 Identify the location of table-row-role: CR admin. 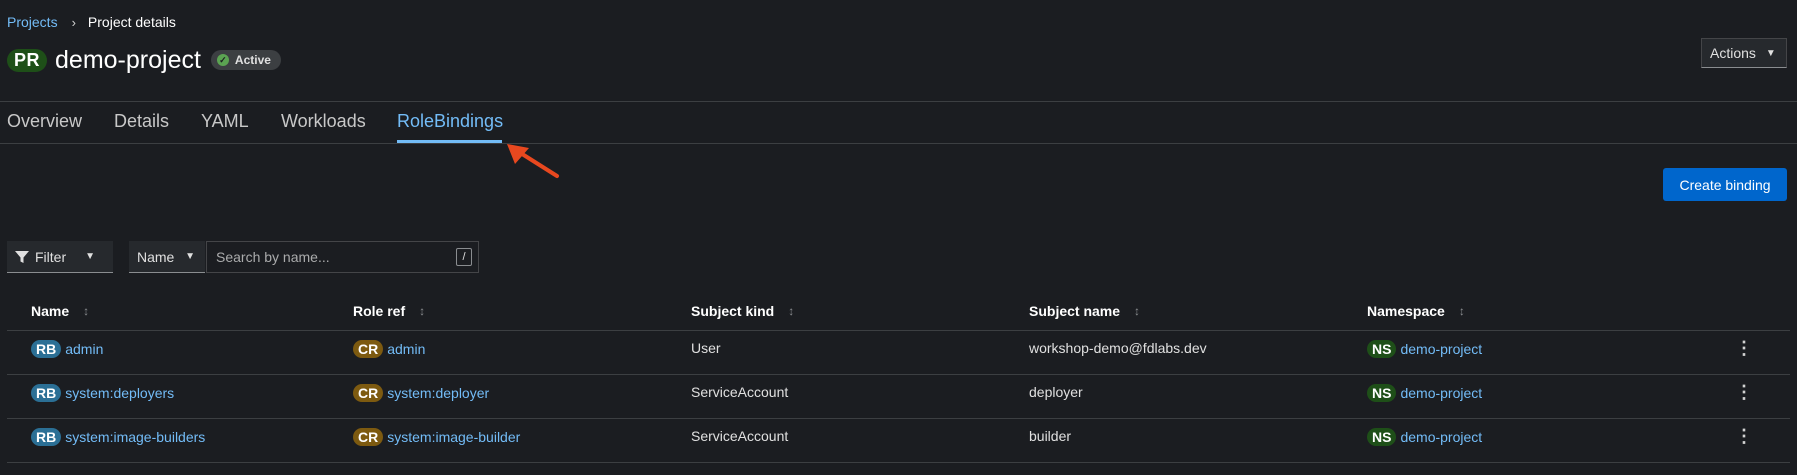
(389, 349).